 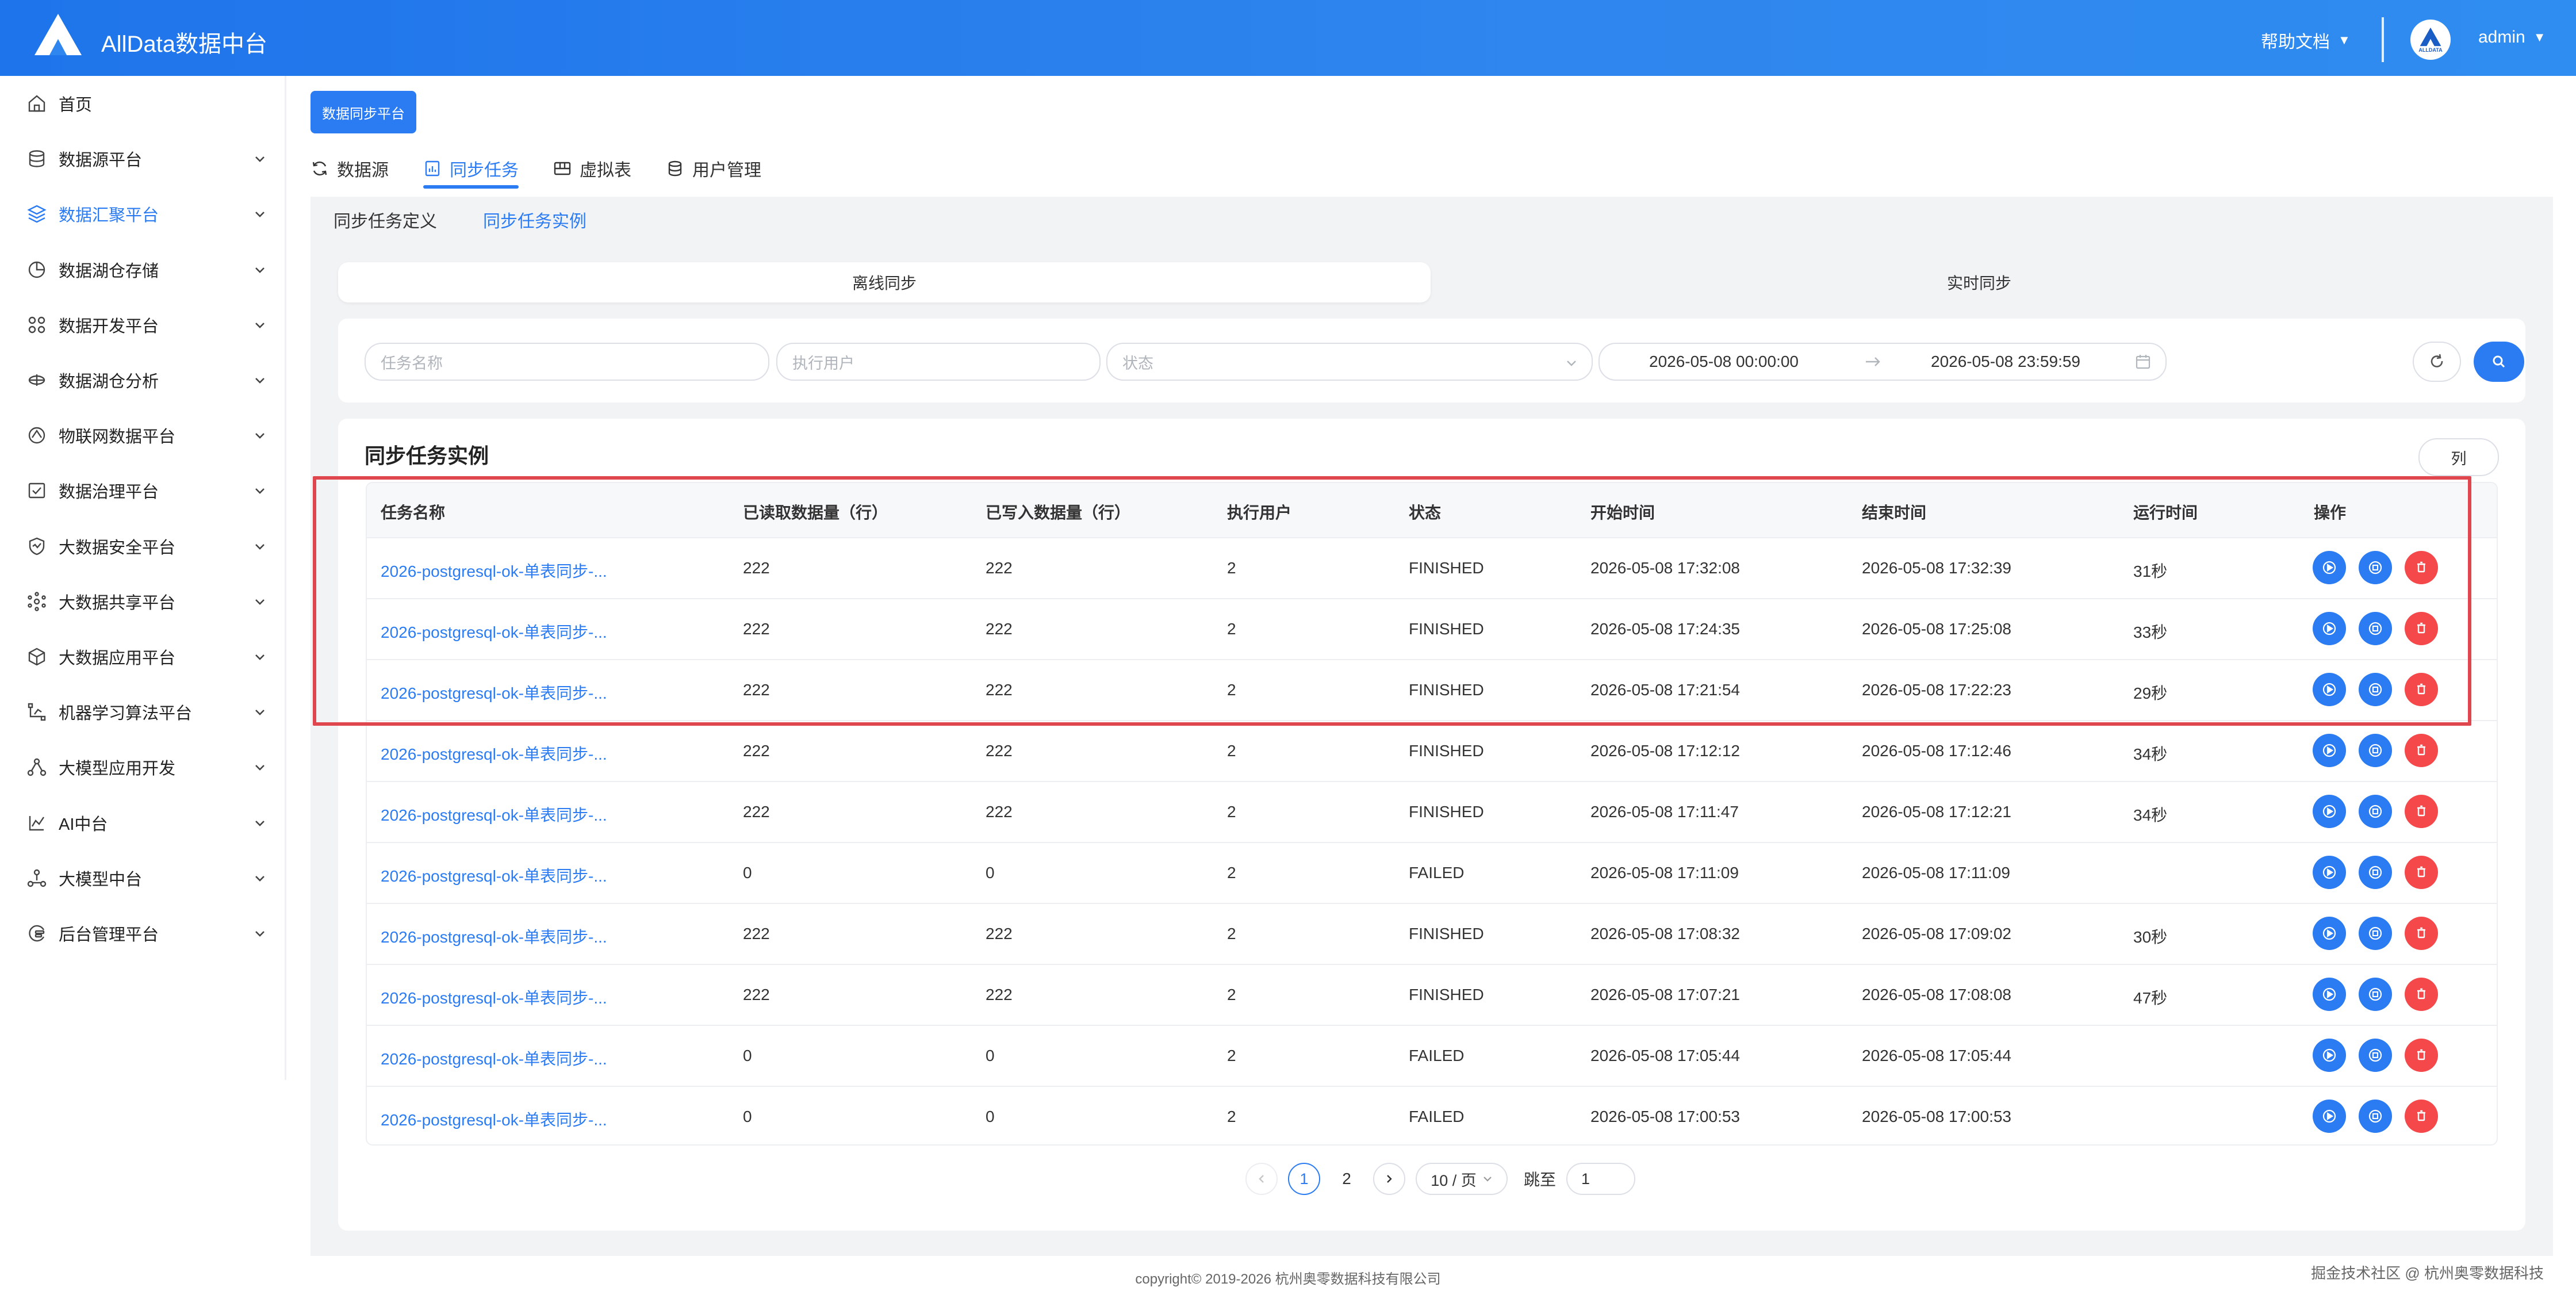 What do you see at coordinates (143, 712) in the screenshot?
I see `sidebar-item-12: 机器学习算法平台` at bounding box center [143, 712].